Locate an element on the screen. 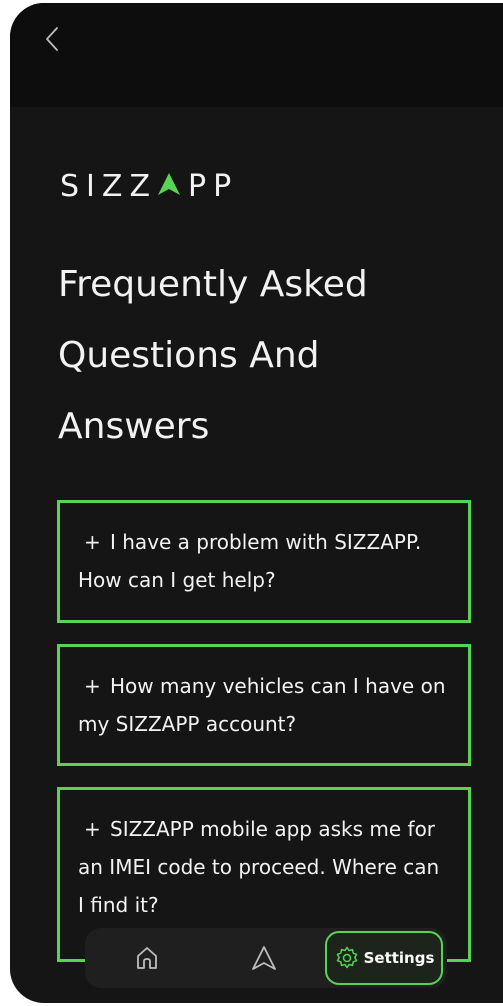  logo-arrow-icon is located at coordinates (169, 184).